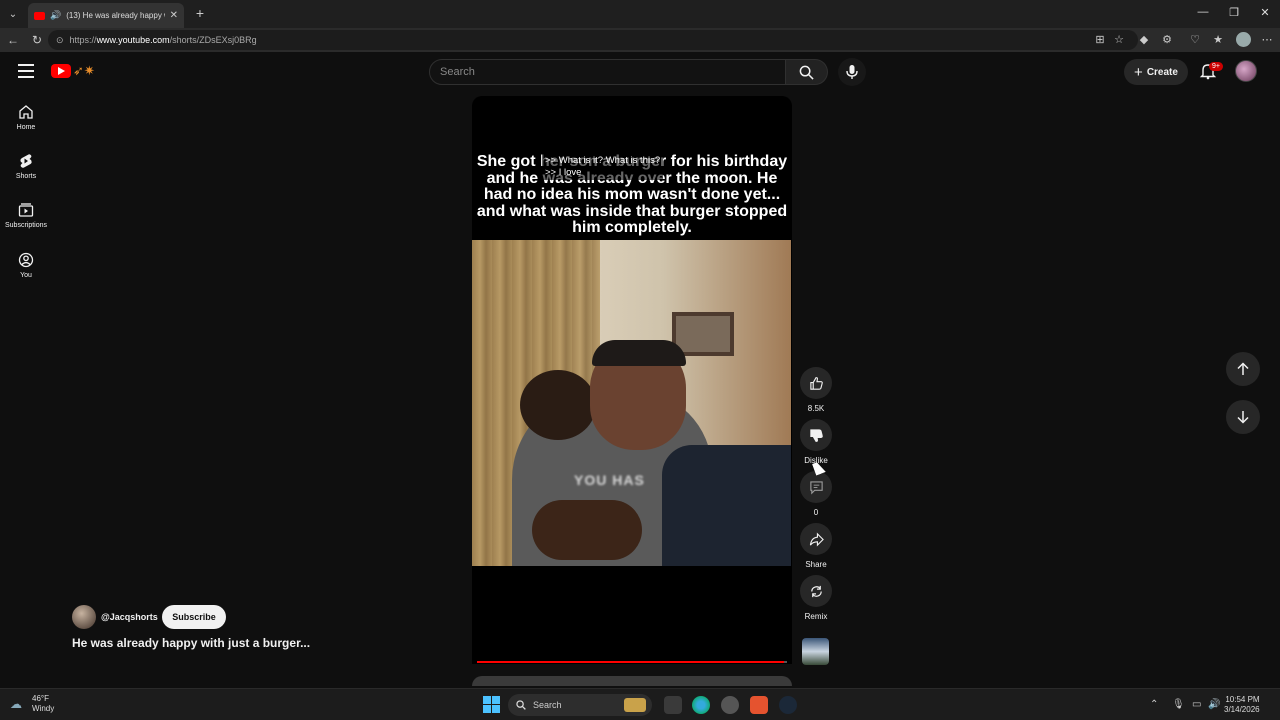 The image size is (1280, 720). What do you see at coordinates (1178, 704) in the screenshot?
I see `tray-mic-icon: 🎙` at bounding box center [1178, 704].